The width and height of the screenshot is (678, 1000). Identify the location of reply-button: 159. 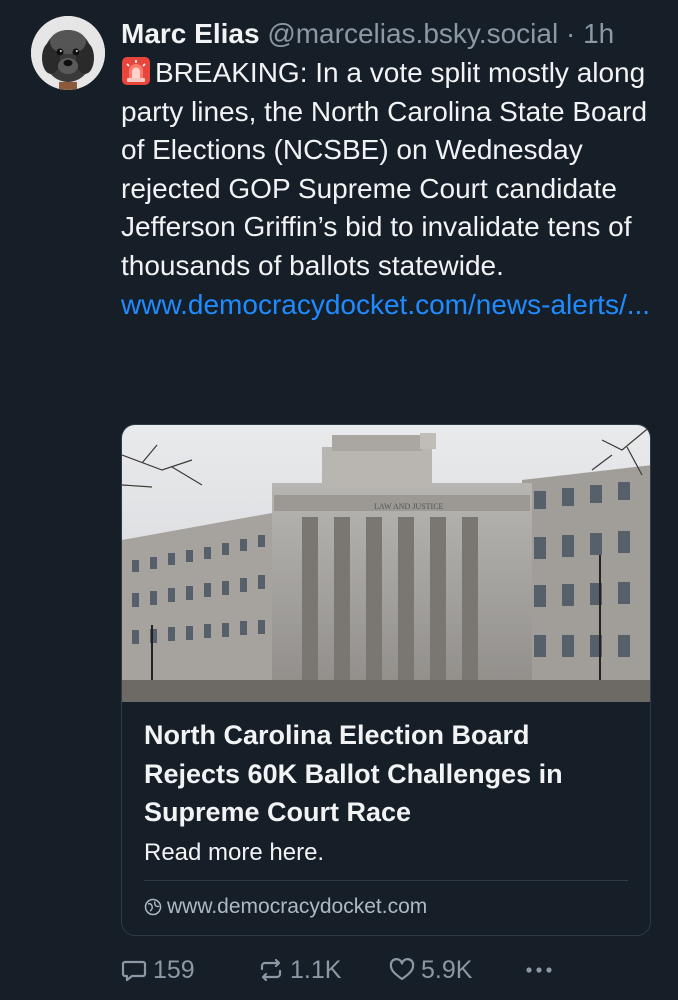
(158, 970).